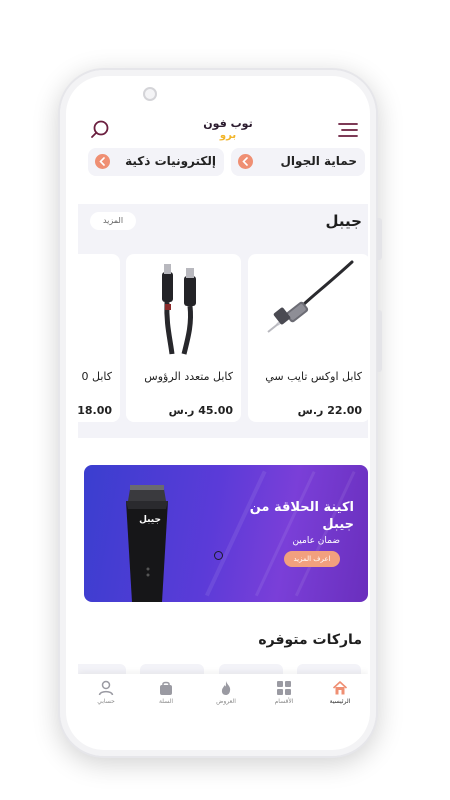 This screenshot has width=450, height=800. What do you see at coordinates (218, 555) in the screenshot?
I see `carousel-indicator-dot` at bounding box center [218, 555].